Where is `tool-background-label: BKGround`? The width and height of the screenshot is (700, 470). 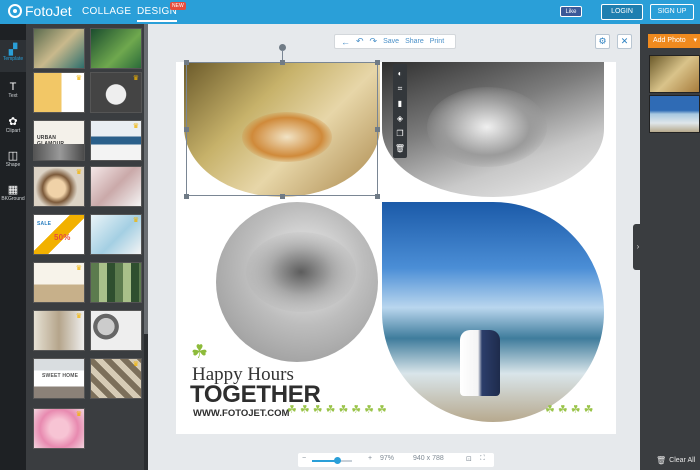 tool-background-label: BKGround is located at coordinates (13, 199).